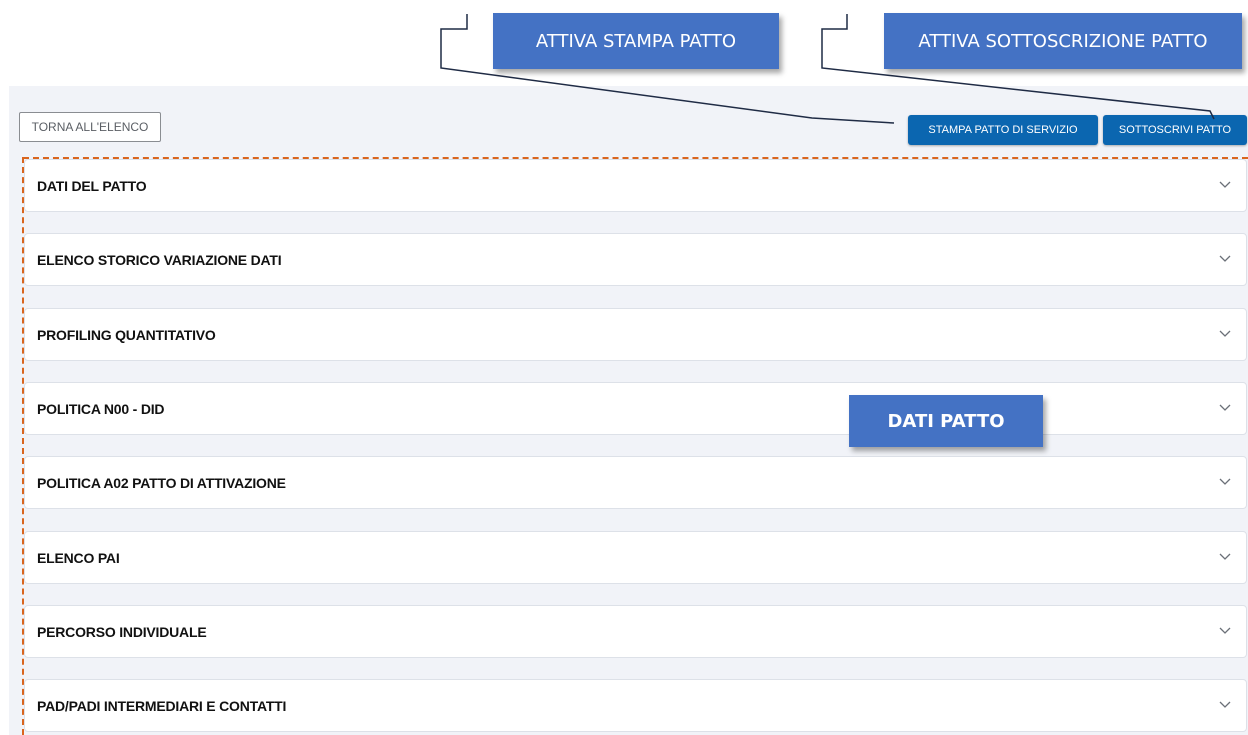  What do you see at coordinates (635, 334) in the screenshot?
I see `section-profiling-quantitativo: PROFILING QUANTITATIVO` at bounding box center [635, 334].